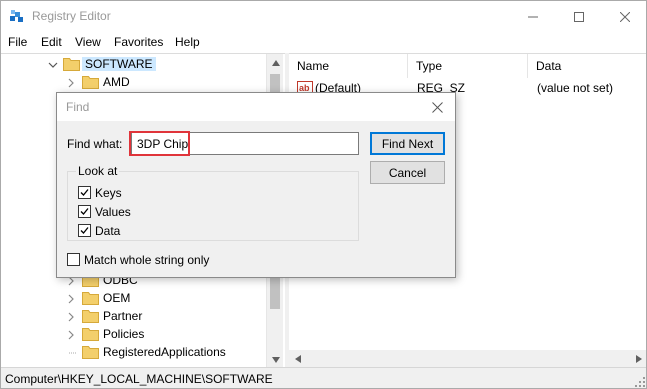 The image size is (647, 389). I want to click on column-header-data: Data, so click(587, 66).